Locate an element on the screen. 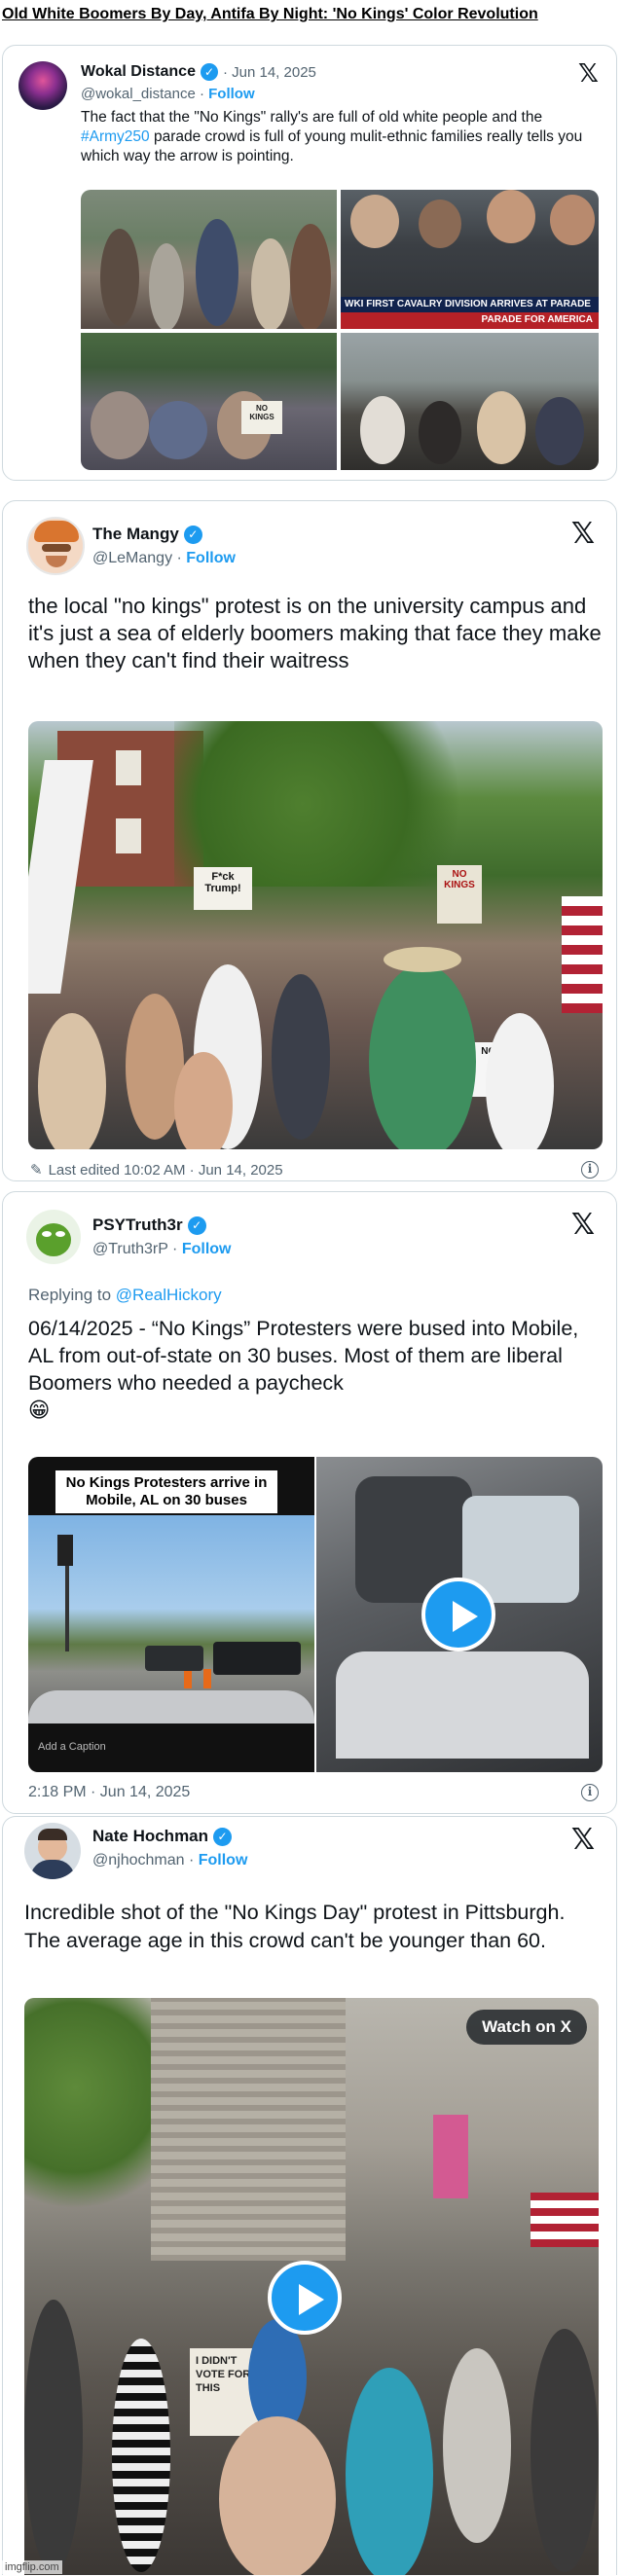  author-name: PSYTruth3r is located at coordinates (137, 1225).